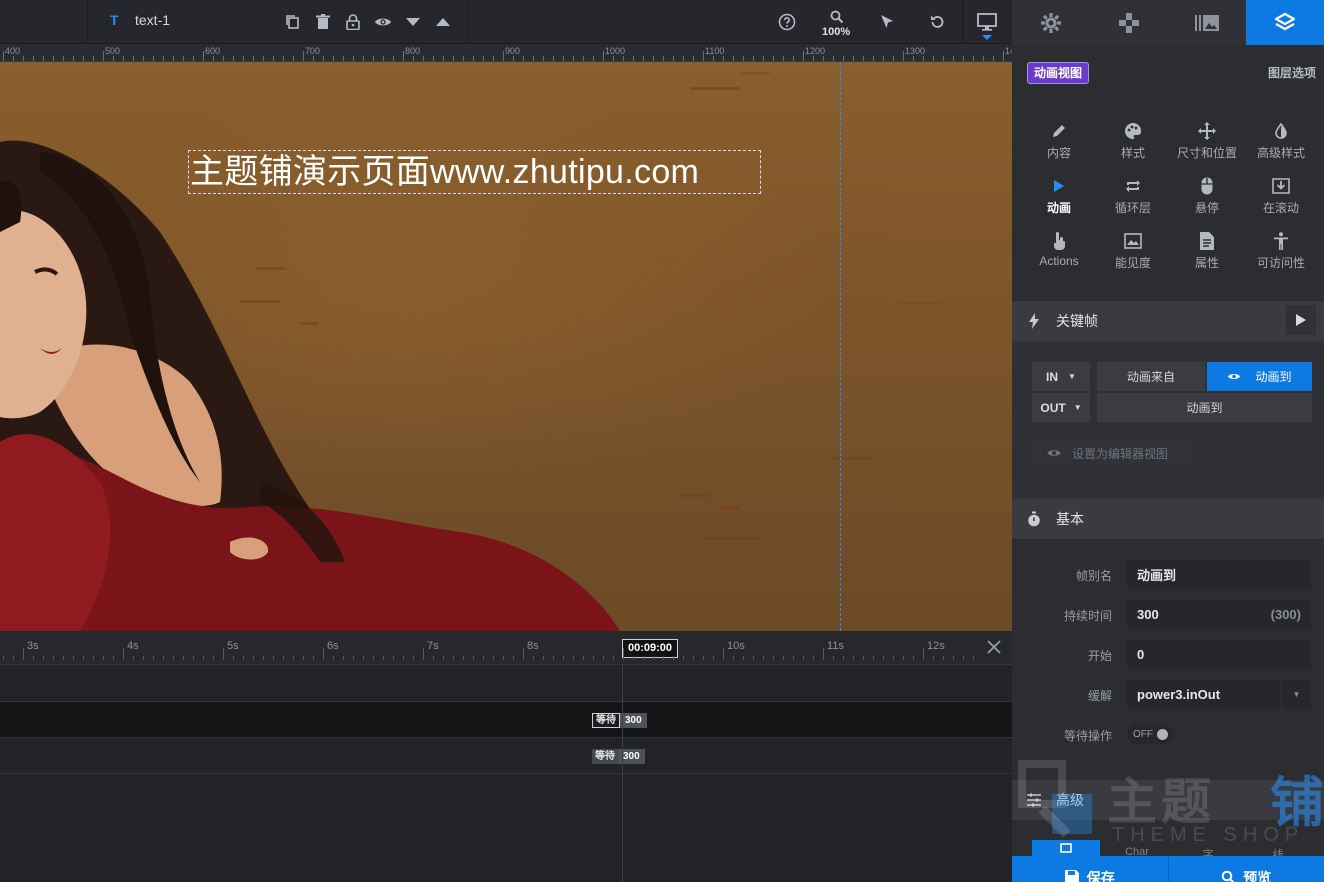 This screenshot has width=1324, height=882. I want to click on keyframes-play-button, so click(1301, 320).